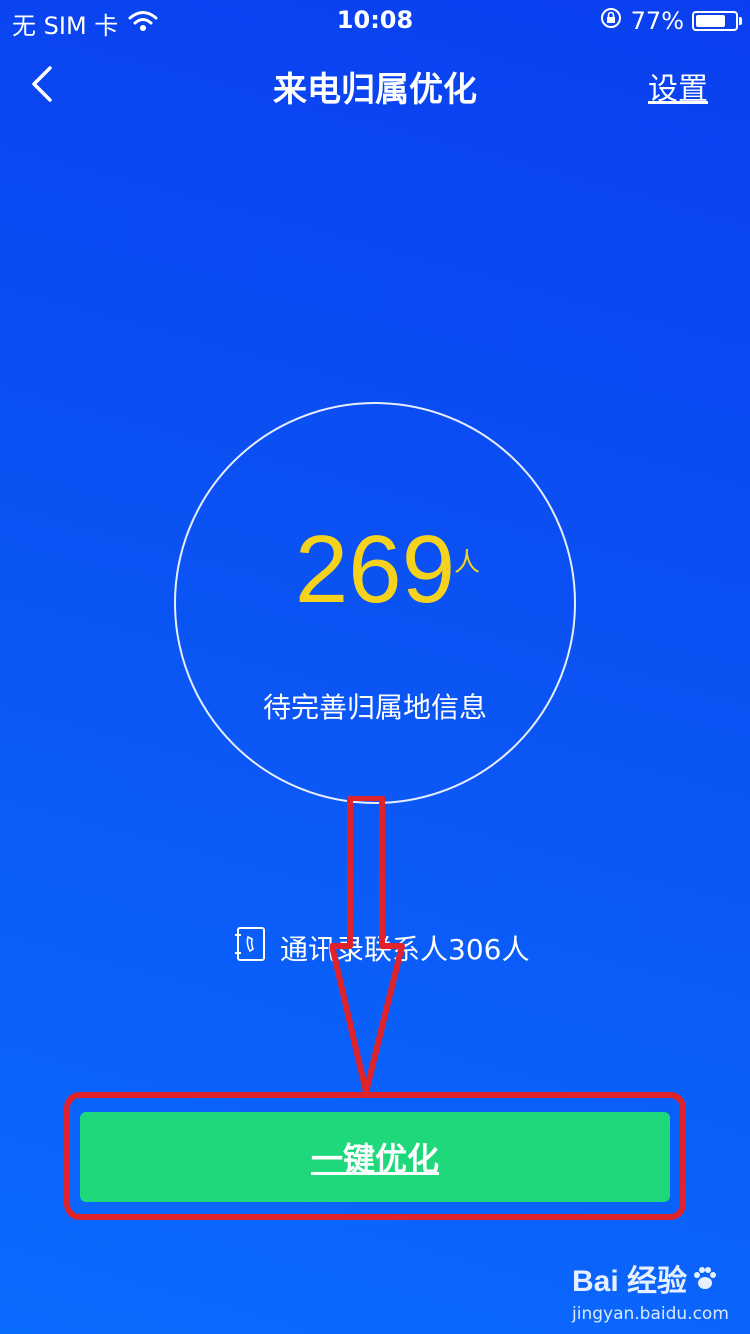  I want to click on status-bar: 无 SIM 卡 10:08 77%, so click(375, 20).